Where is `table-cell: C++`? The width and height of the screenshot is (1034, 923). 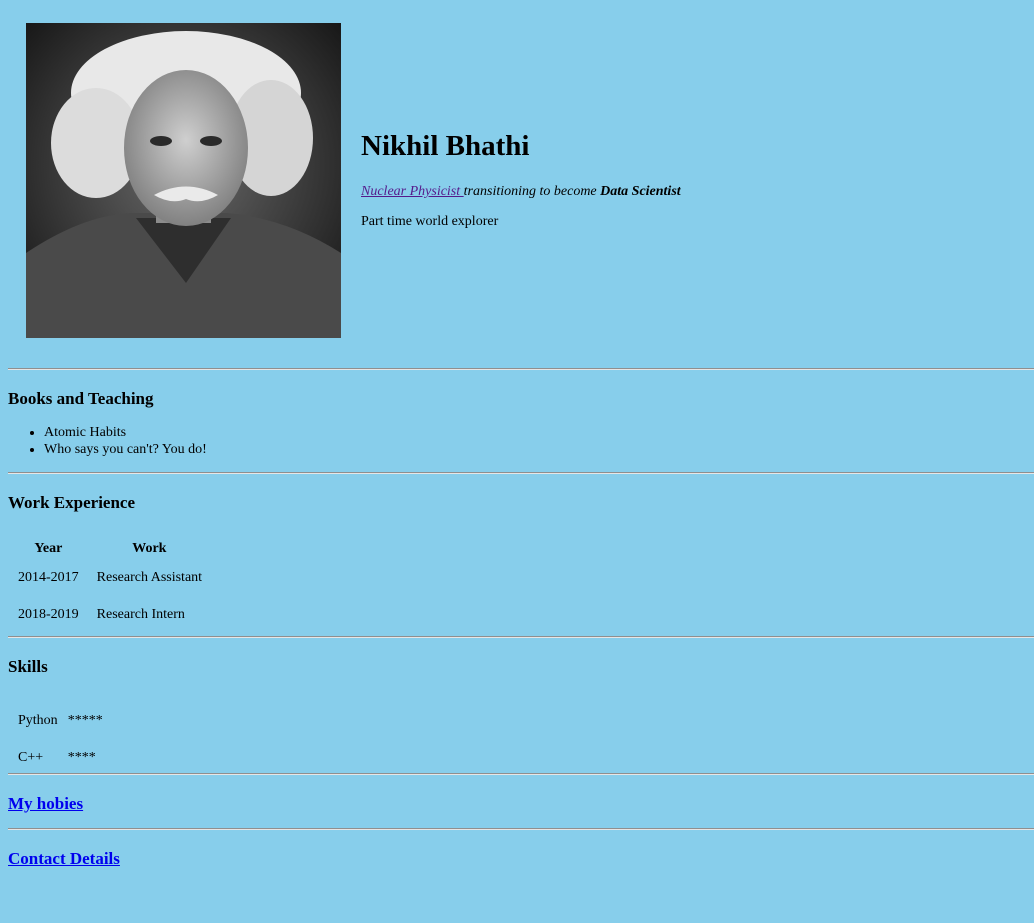
table-cell: C++ is located at coordinates (31, 757).